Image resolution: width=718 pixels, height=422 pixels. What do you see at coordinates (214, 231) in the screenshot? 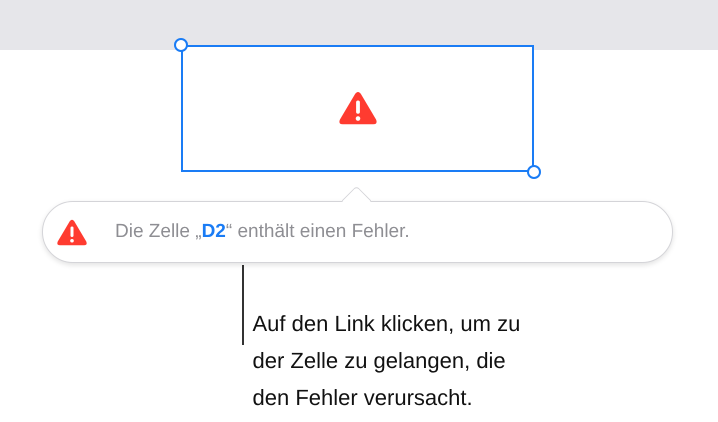
I see `cell-link: D2` at bounding box center [214, 231].